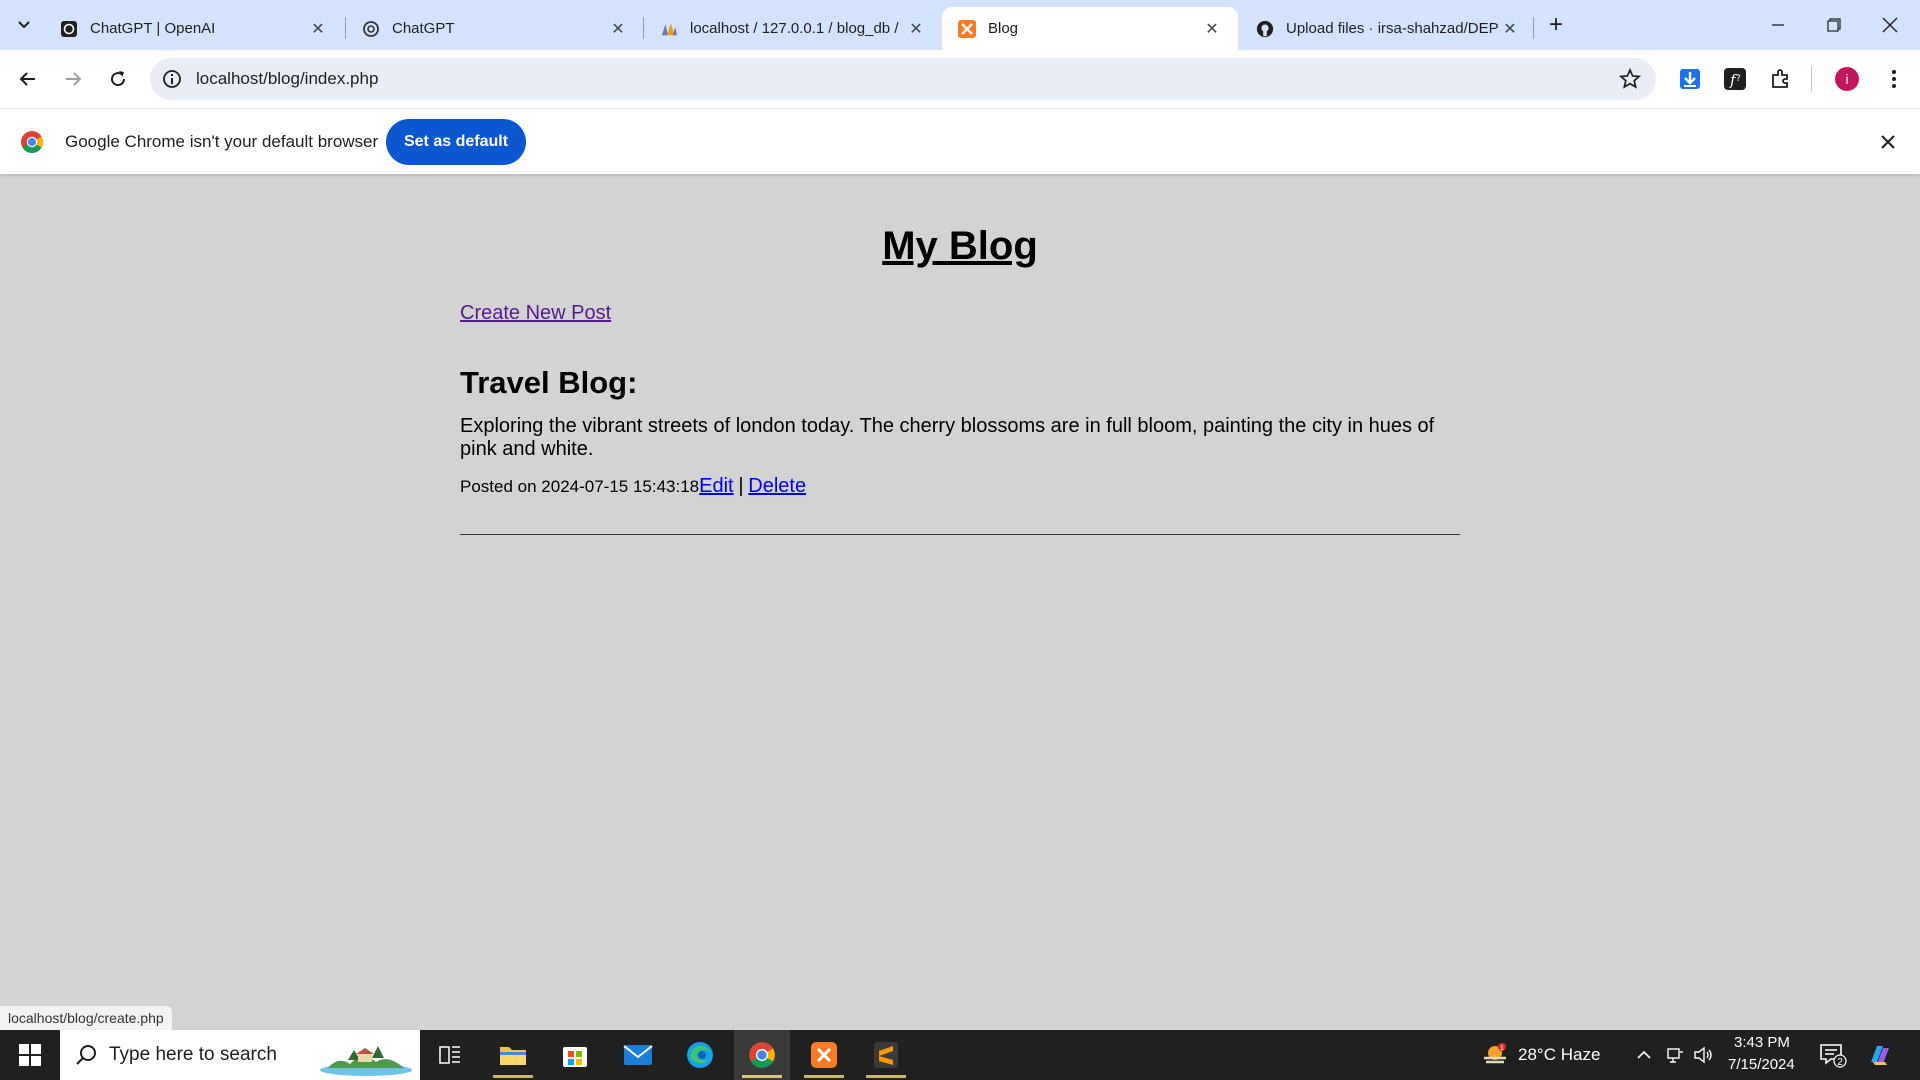 The image size is (1920, 1080). What do you see at coordinates (1556, 25) in the screenshot?
I see `new-tab-button: +` at bounding box center [1556, 25].